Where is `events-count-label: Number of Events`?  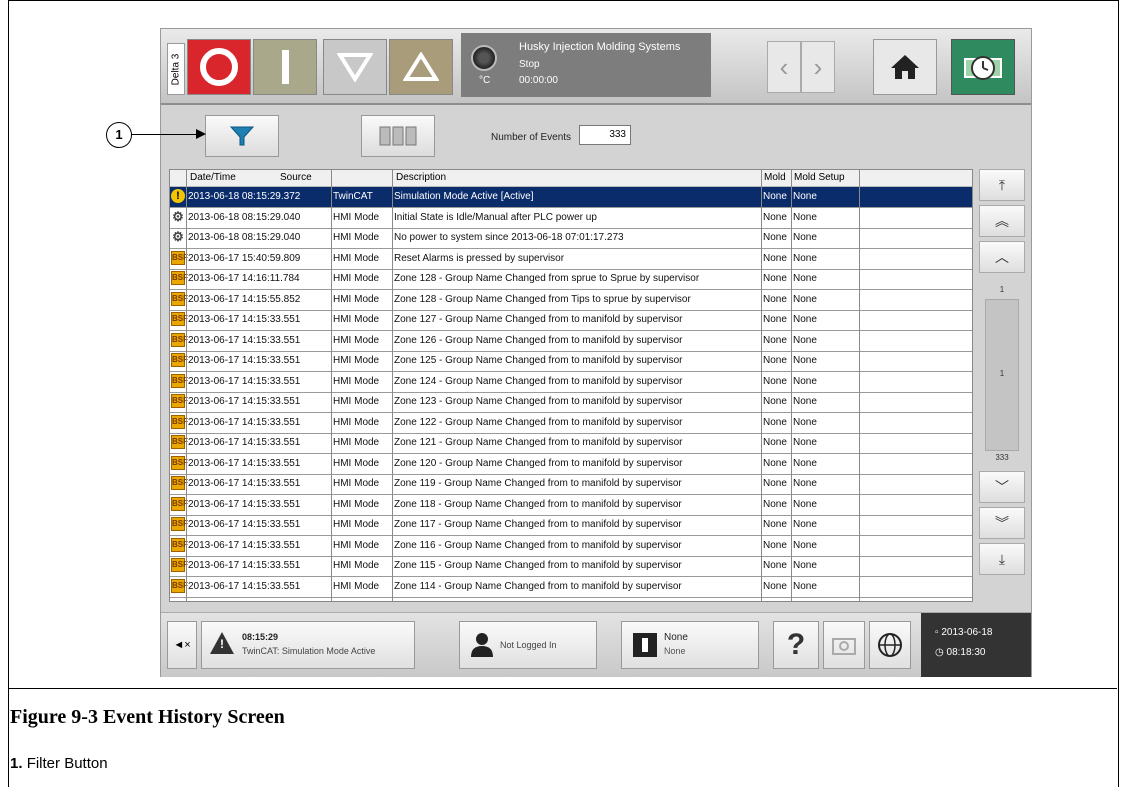 events-count-label: Number of Events is located at coordinates (531, 137).